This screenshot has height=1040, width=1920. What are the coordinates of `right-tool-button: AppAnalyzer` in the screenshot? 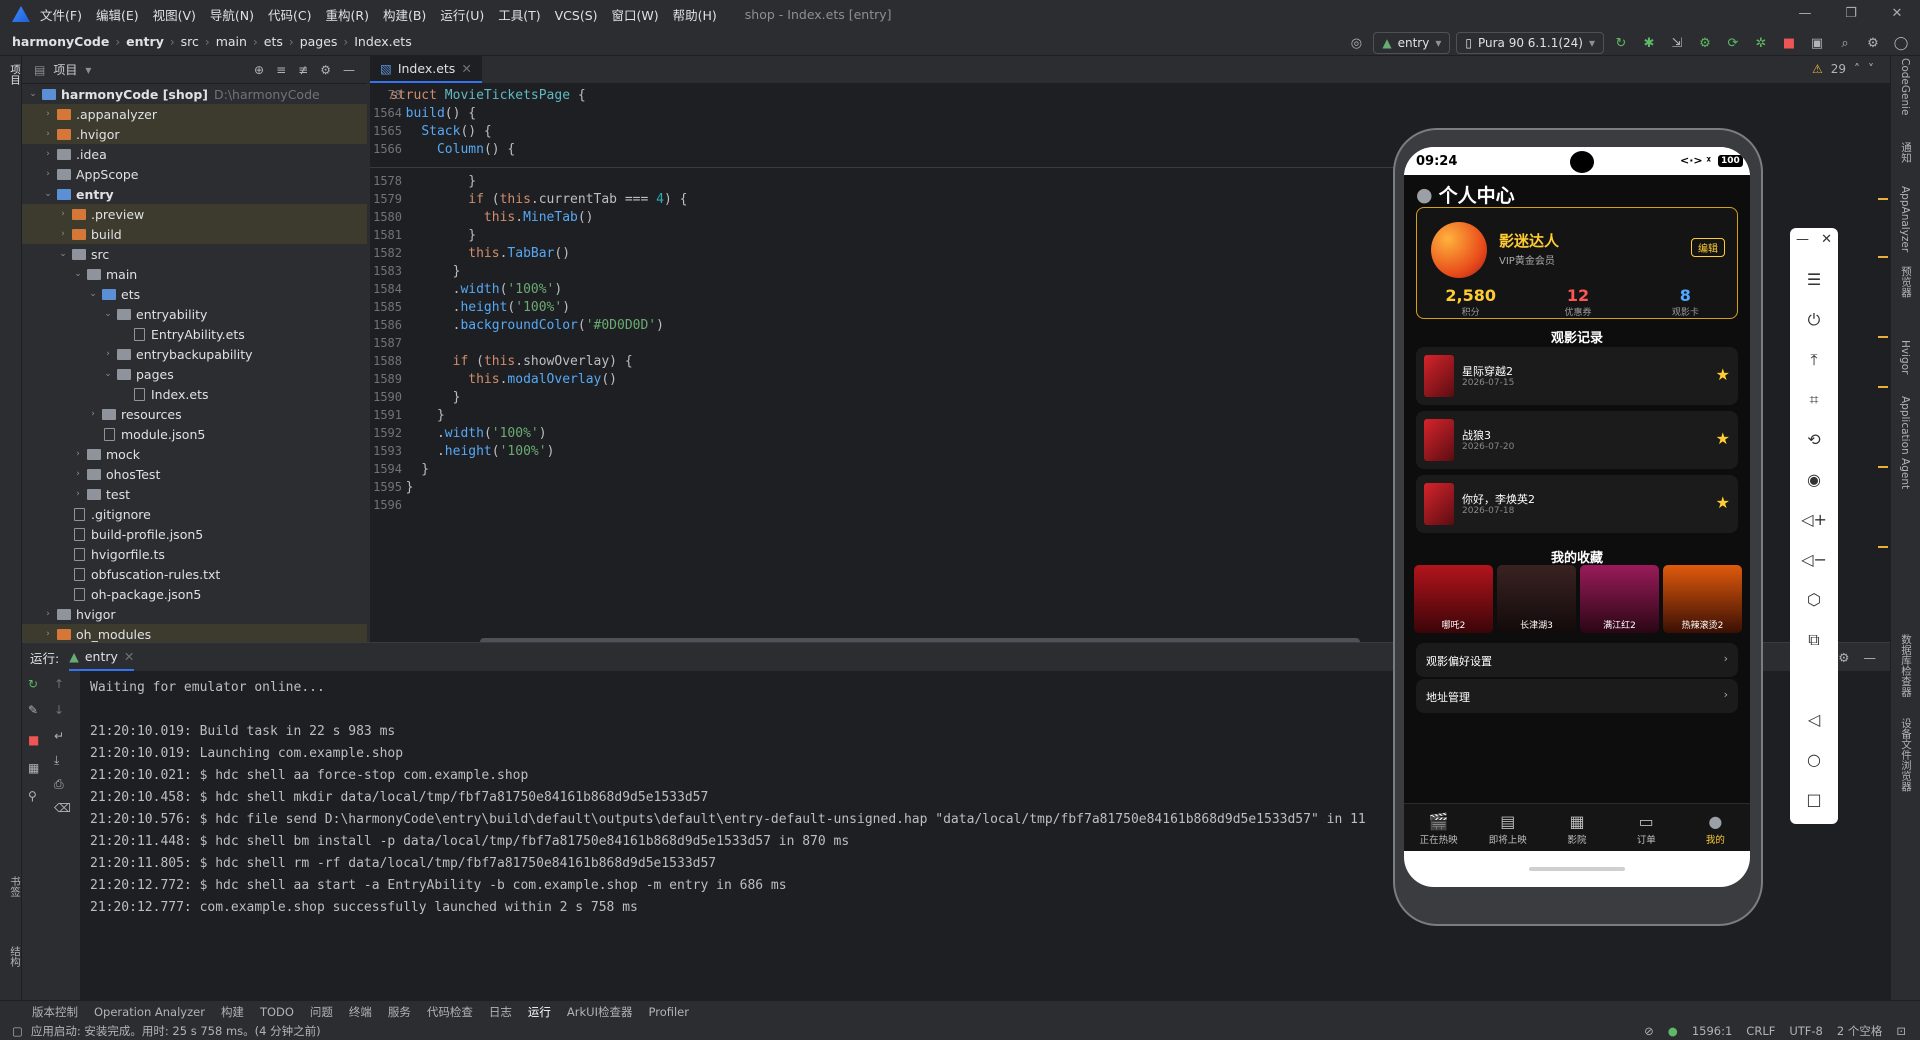 It's located at (1905, 219).